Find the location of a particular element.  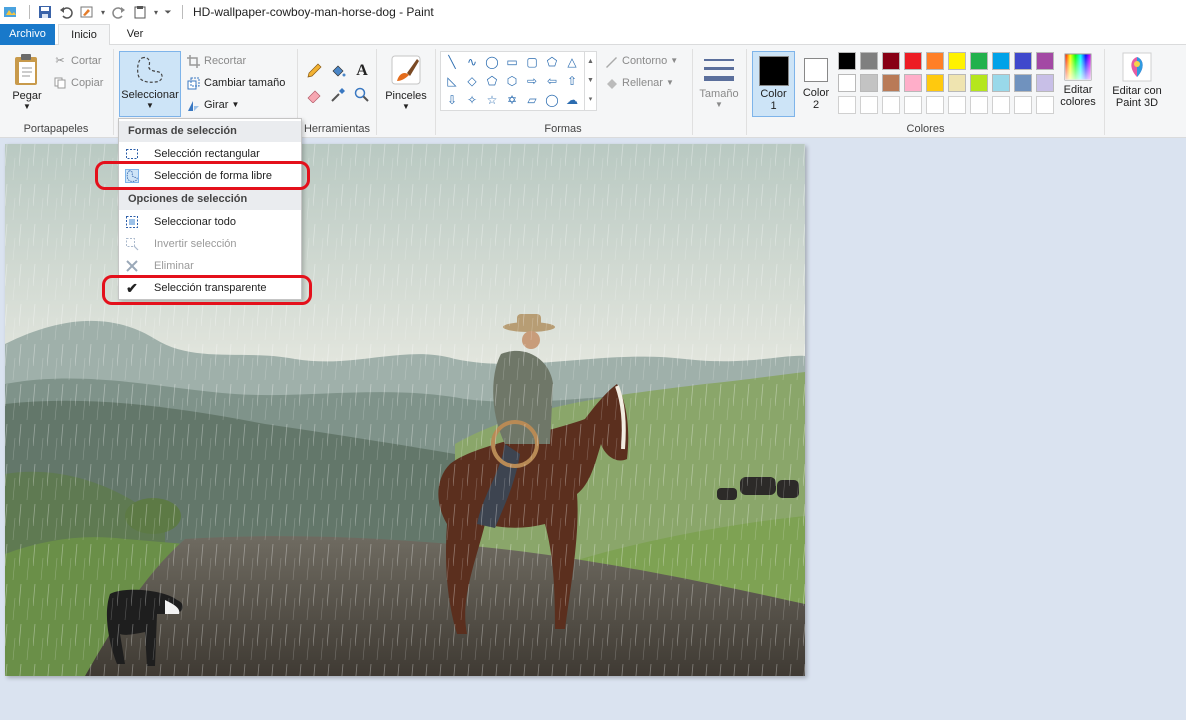

curve-shape-icon: ∿ is located at coordinates (472, 62).